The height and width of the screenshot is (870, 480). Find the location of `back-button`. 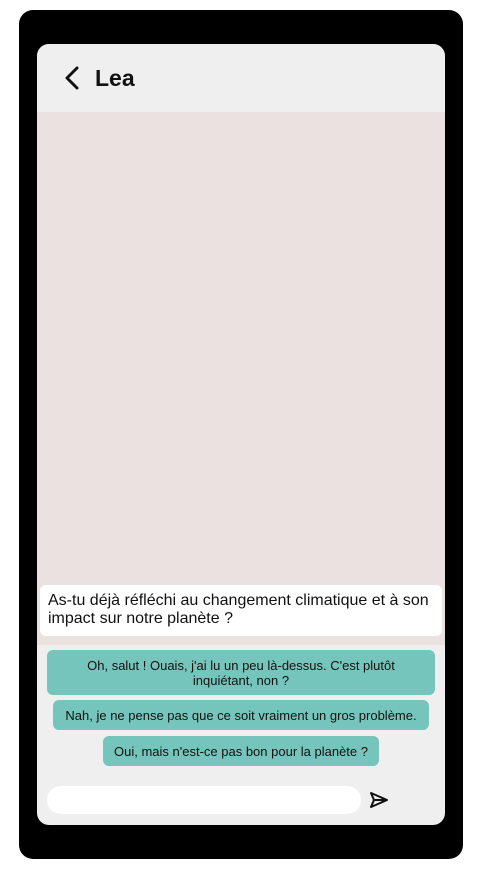

back-button is located at coordinates (72, 78).